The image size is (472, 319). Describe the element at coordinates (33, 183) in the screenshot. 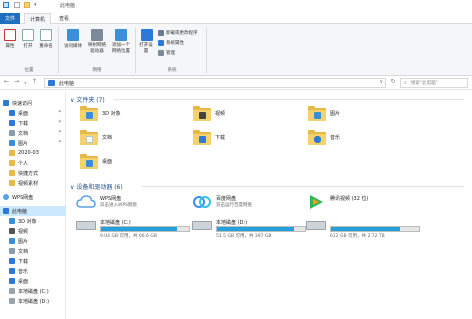

I see `sidebar-item-video-material: 视频素材` at that location.